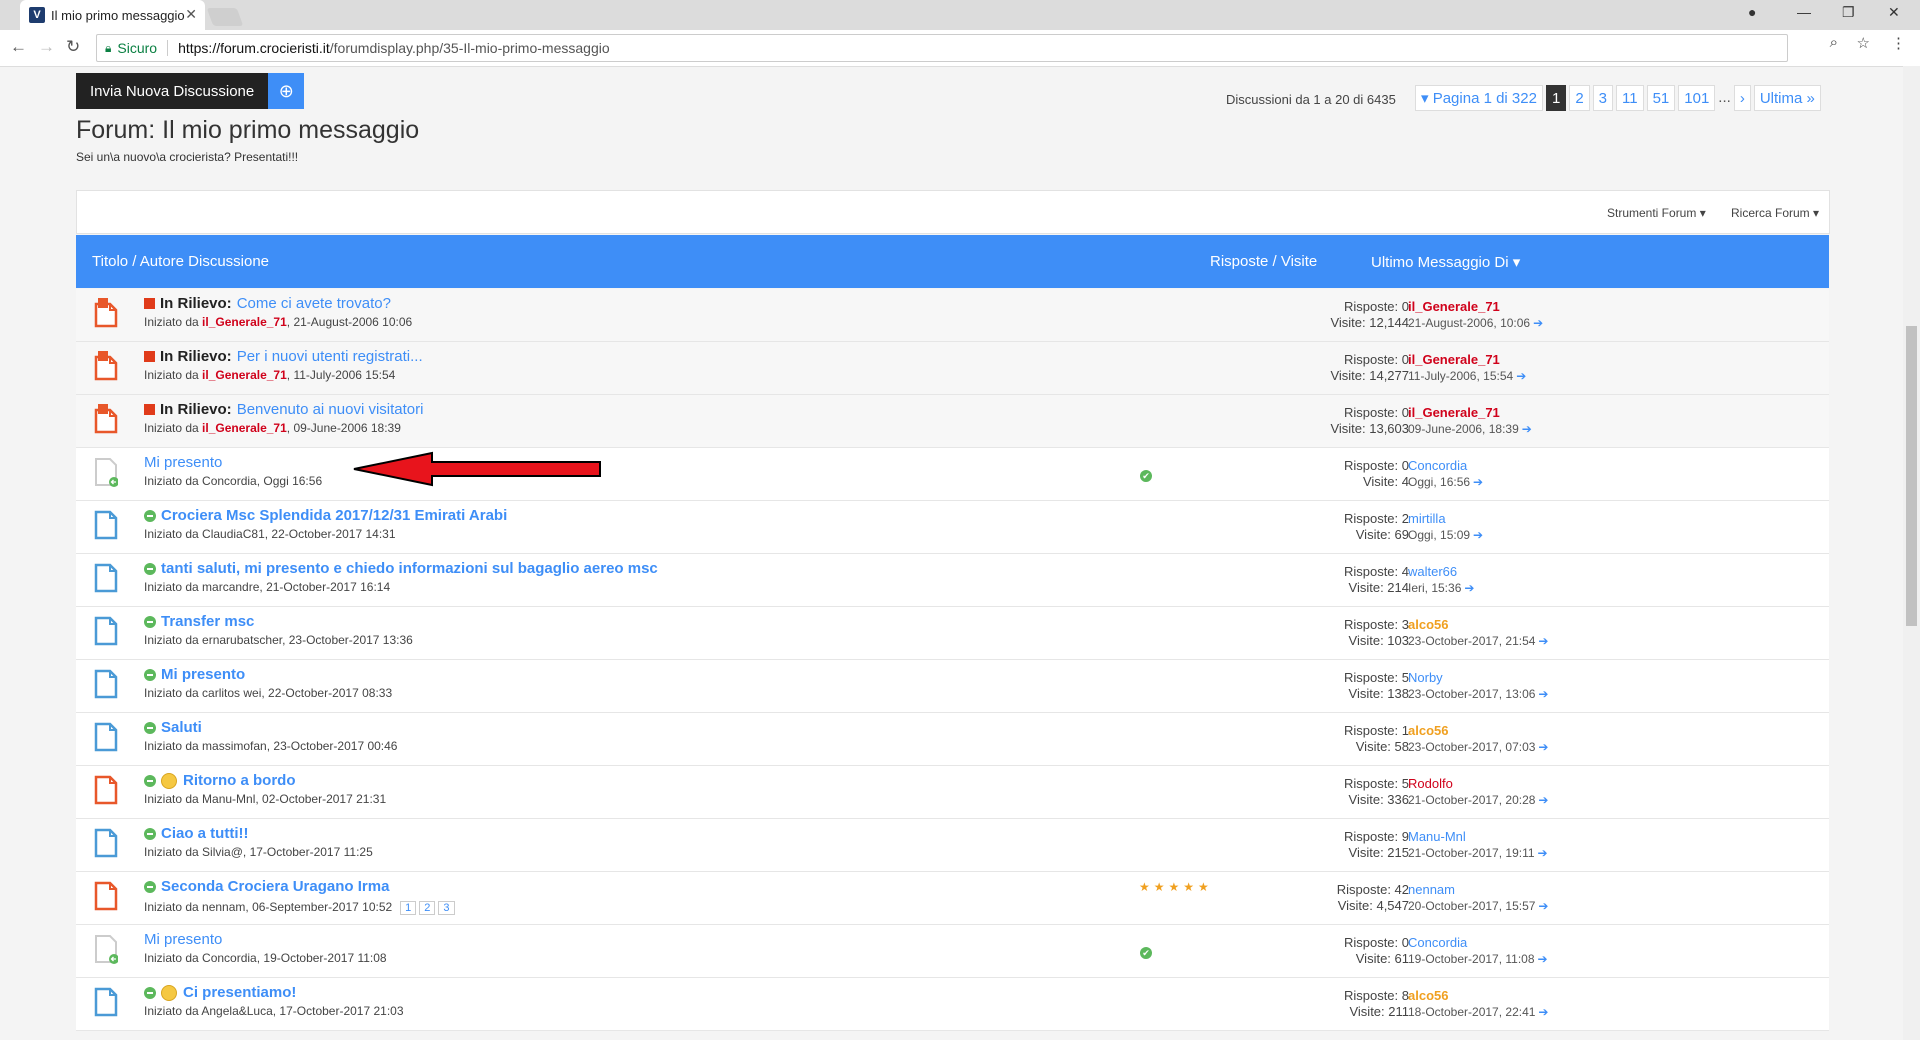 Image resolution: width=1920 pixels, height=1040 pixels. I want to click on browser-tab: V Il mio primo messaggio ✕, so click(112, 15).